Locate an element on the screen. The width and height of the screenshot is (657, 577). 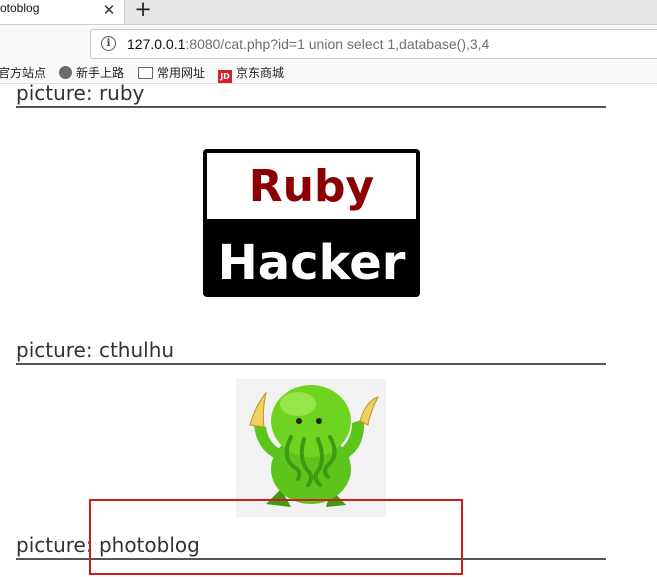
cthulhu-eye-right is located at coordinates (319, 421).